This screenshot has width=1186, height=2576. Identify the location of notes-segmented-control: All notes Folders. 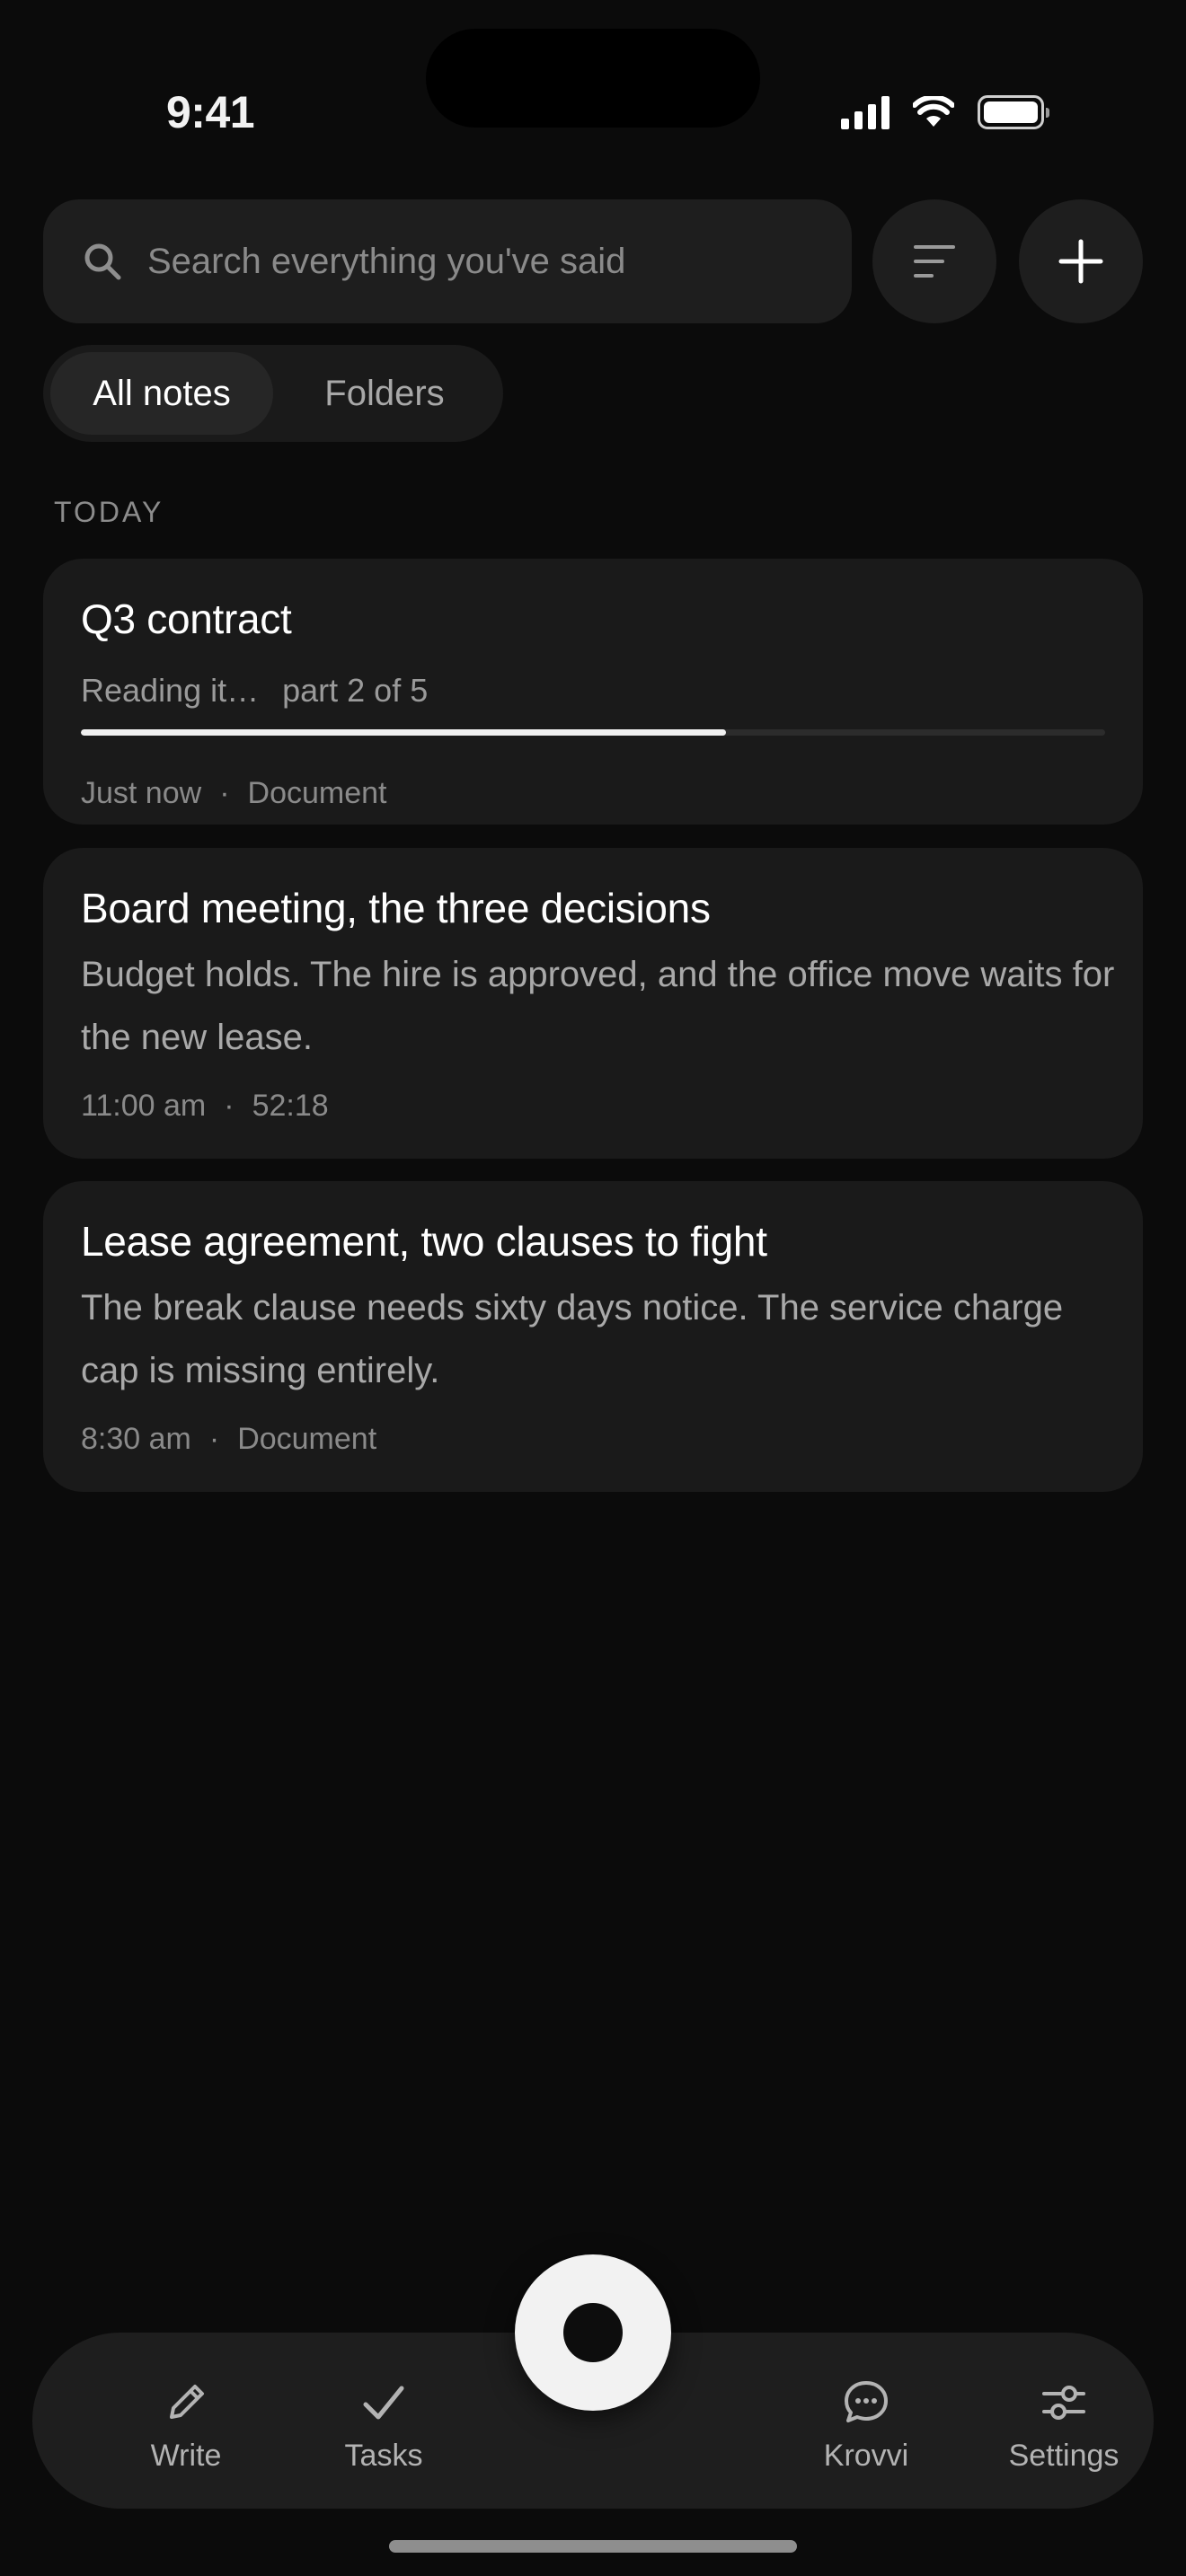
(273, 393).